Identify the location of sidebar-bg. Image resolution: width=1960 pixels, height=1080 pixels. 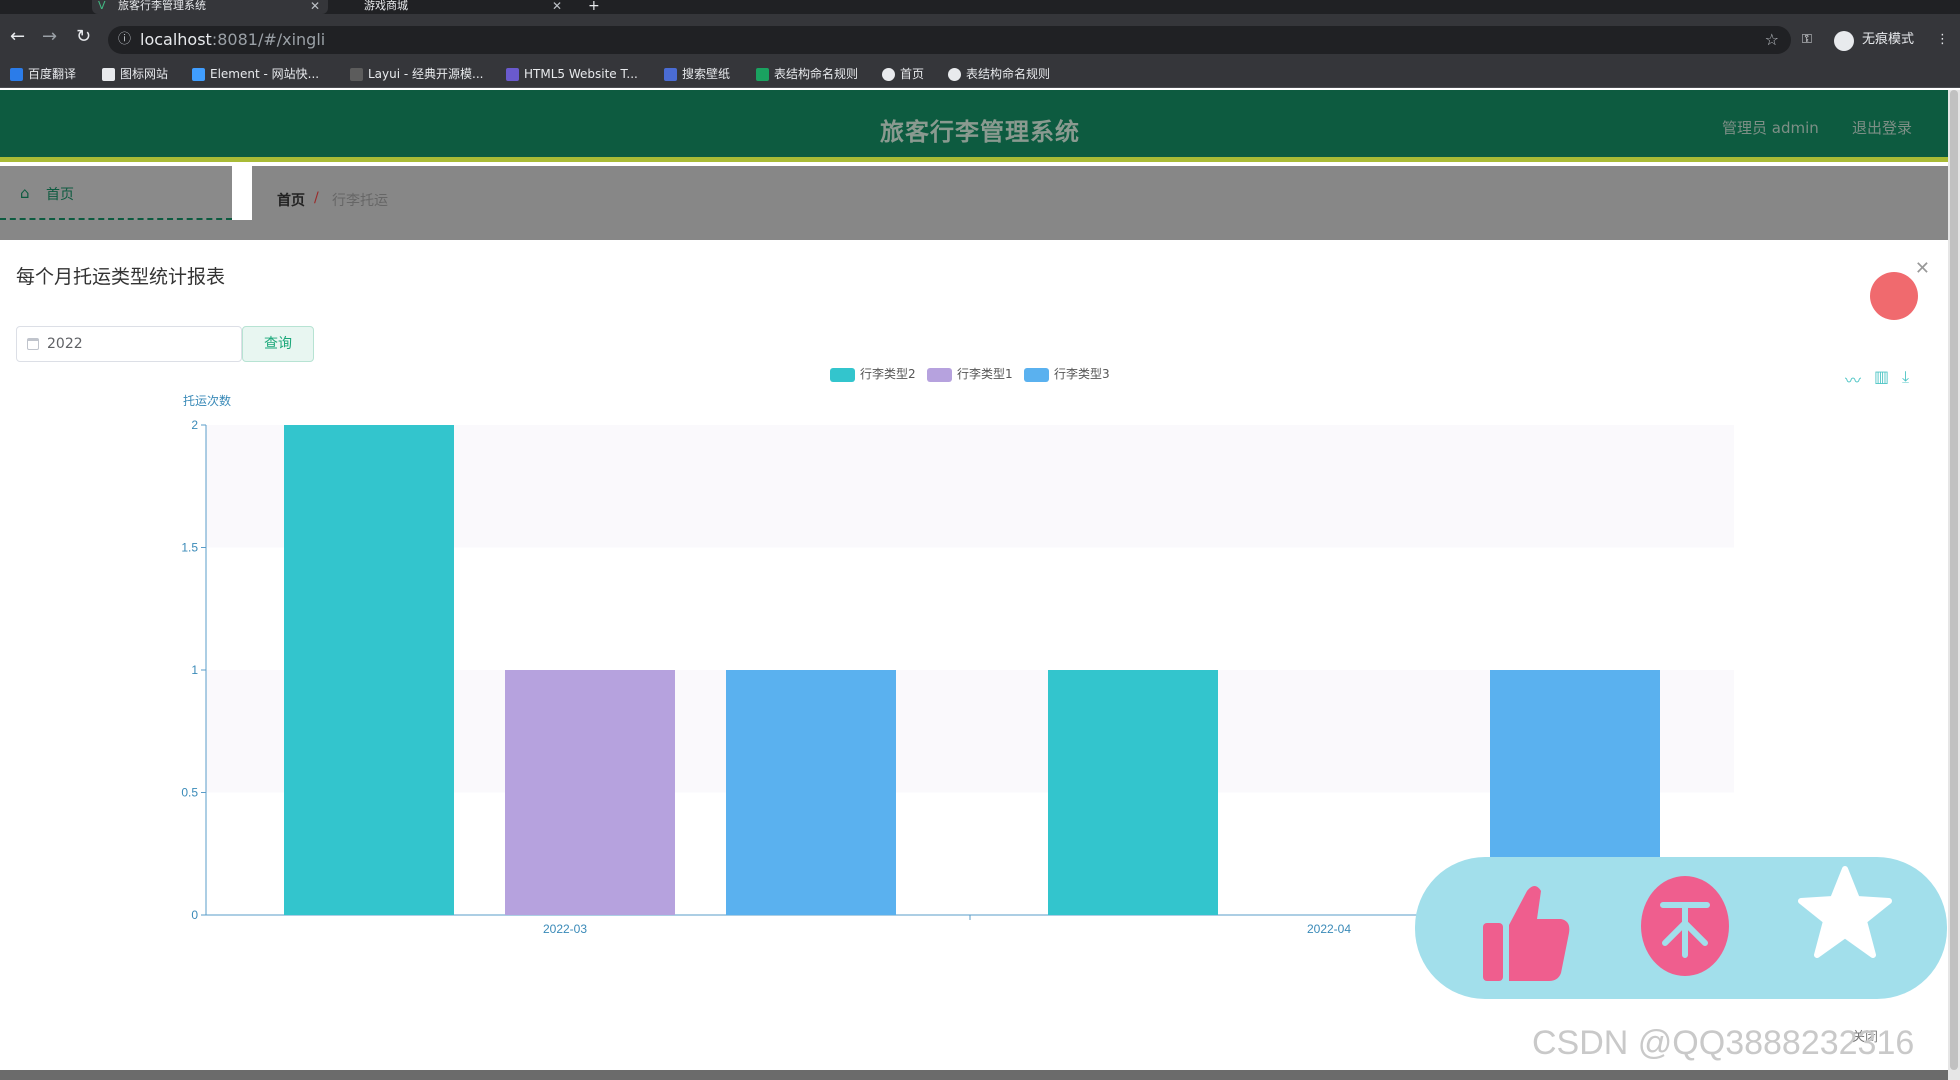
(126, 230).